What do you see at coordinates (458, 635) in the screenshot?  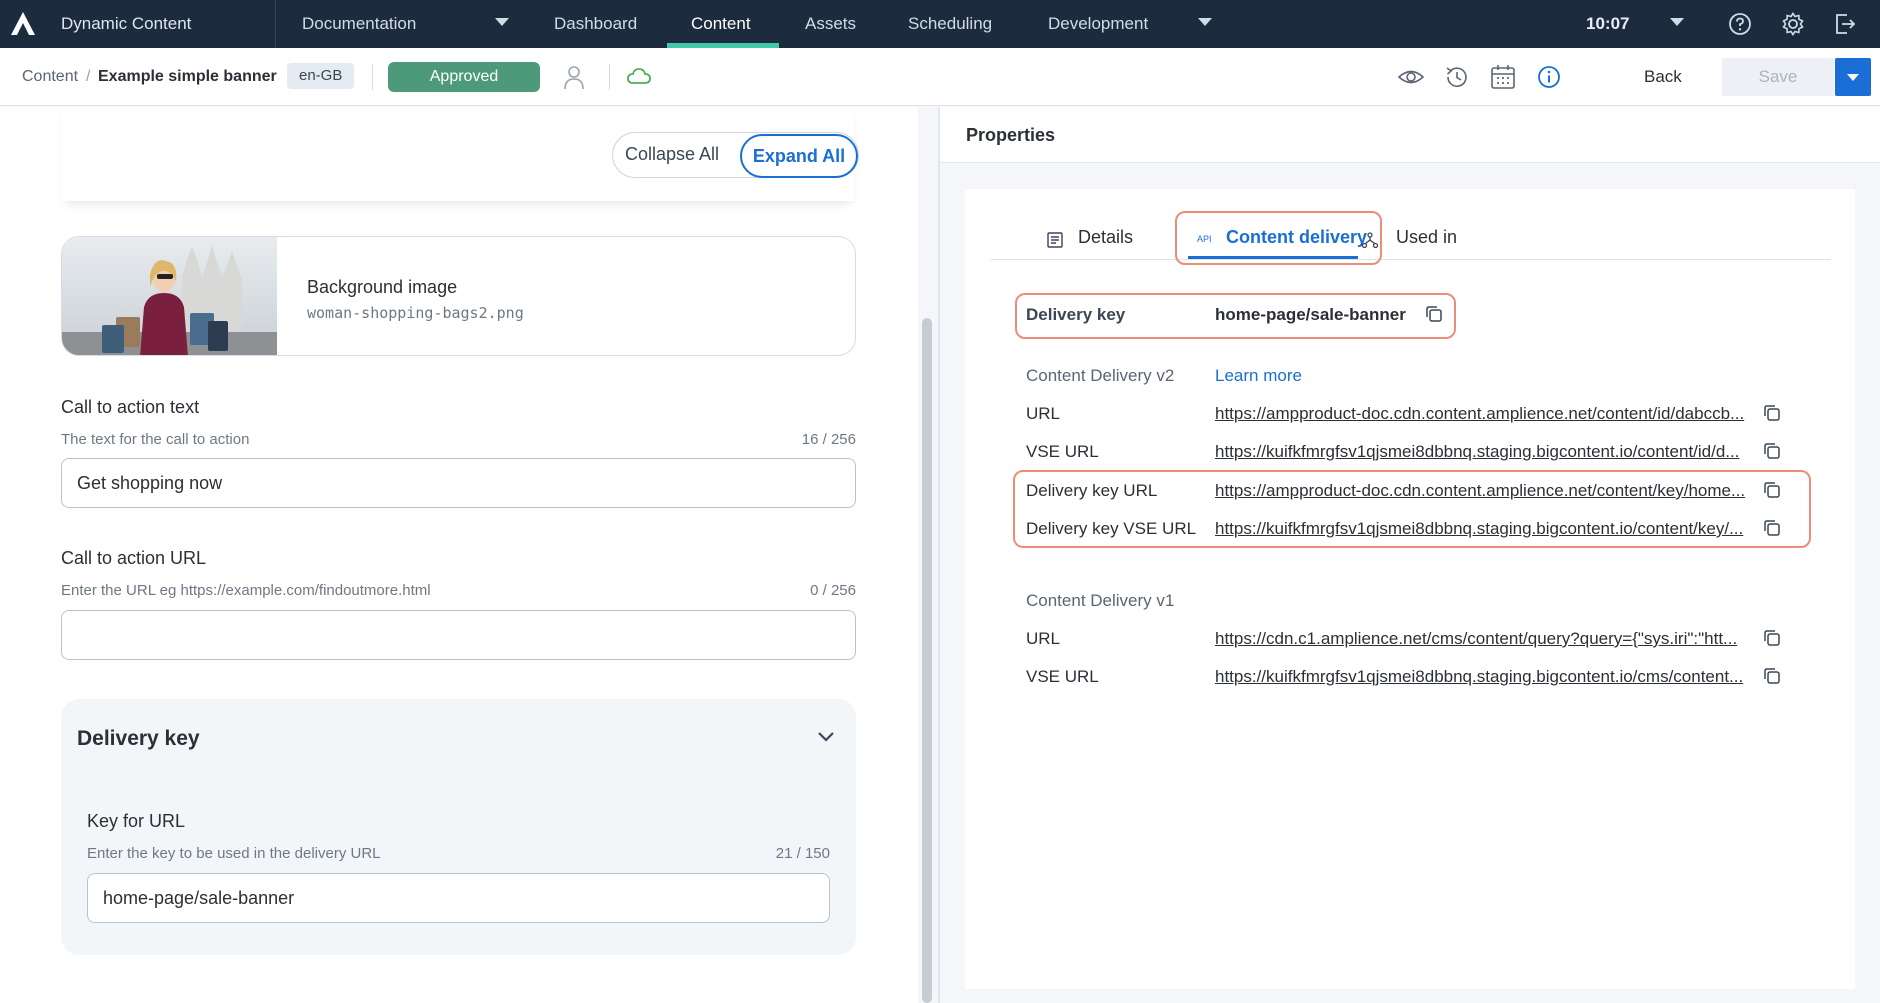 I see `cta-url-input` at bounding box center [458, 635].